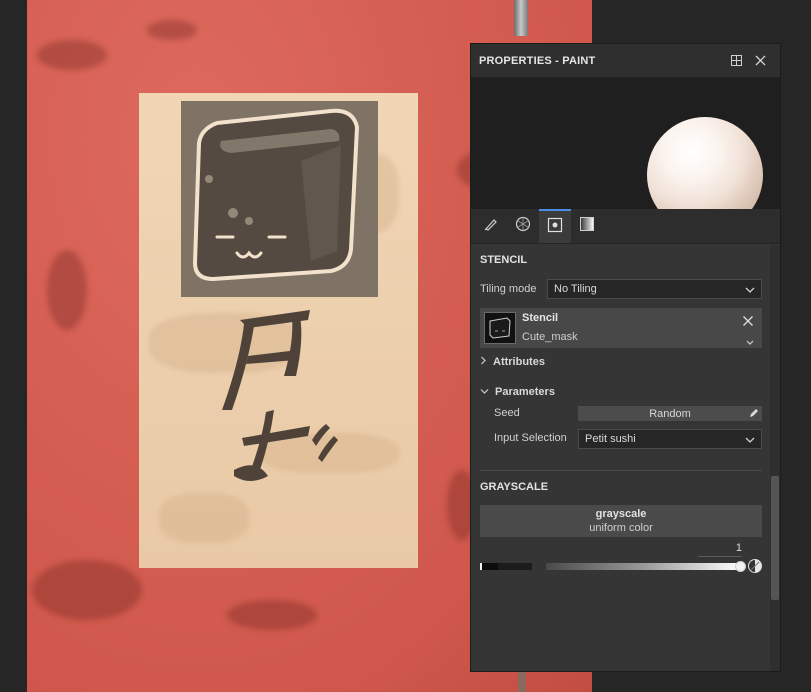 The height and width of the screenshot is (692, 811). I want to click on tab-stencil, so click(555, 226).